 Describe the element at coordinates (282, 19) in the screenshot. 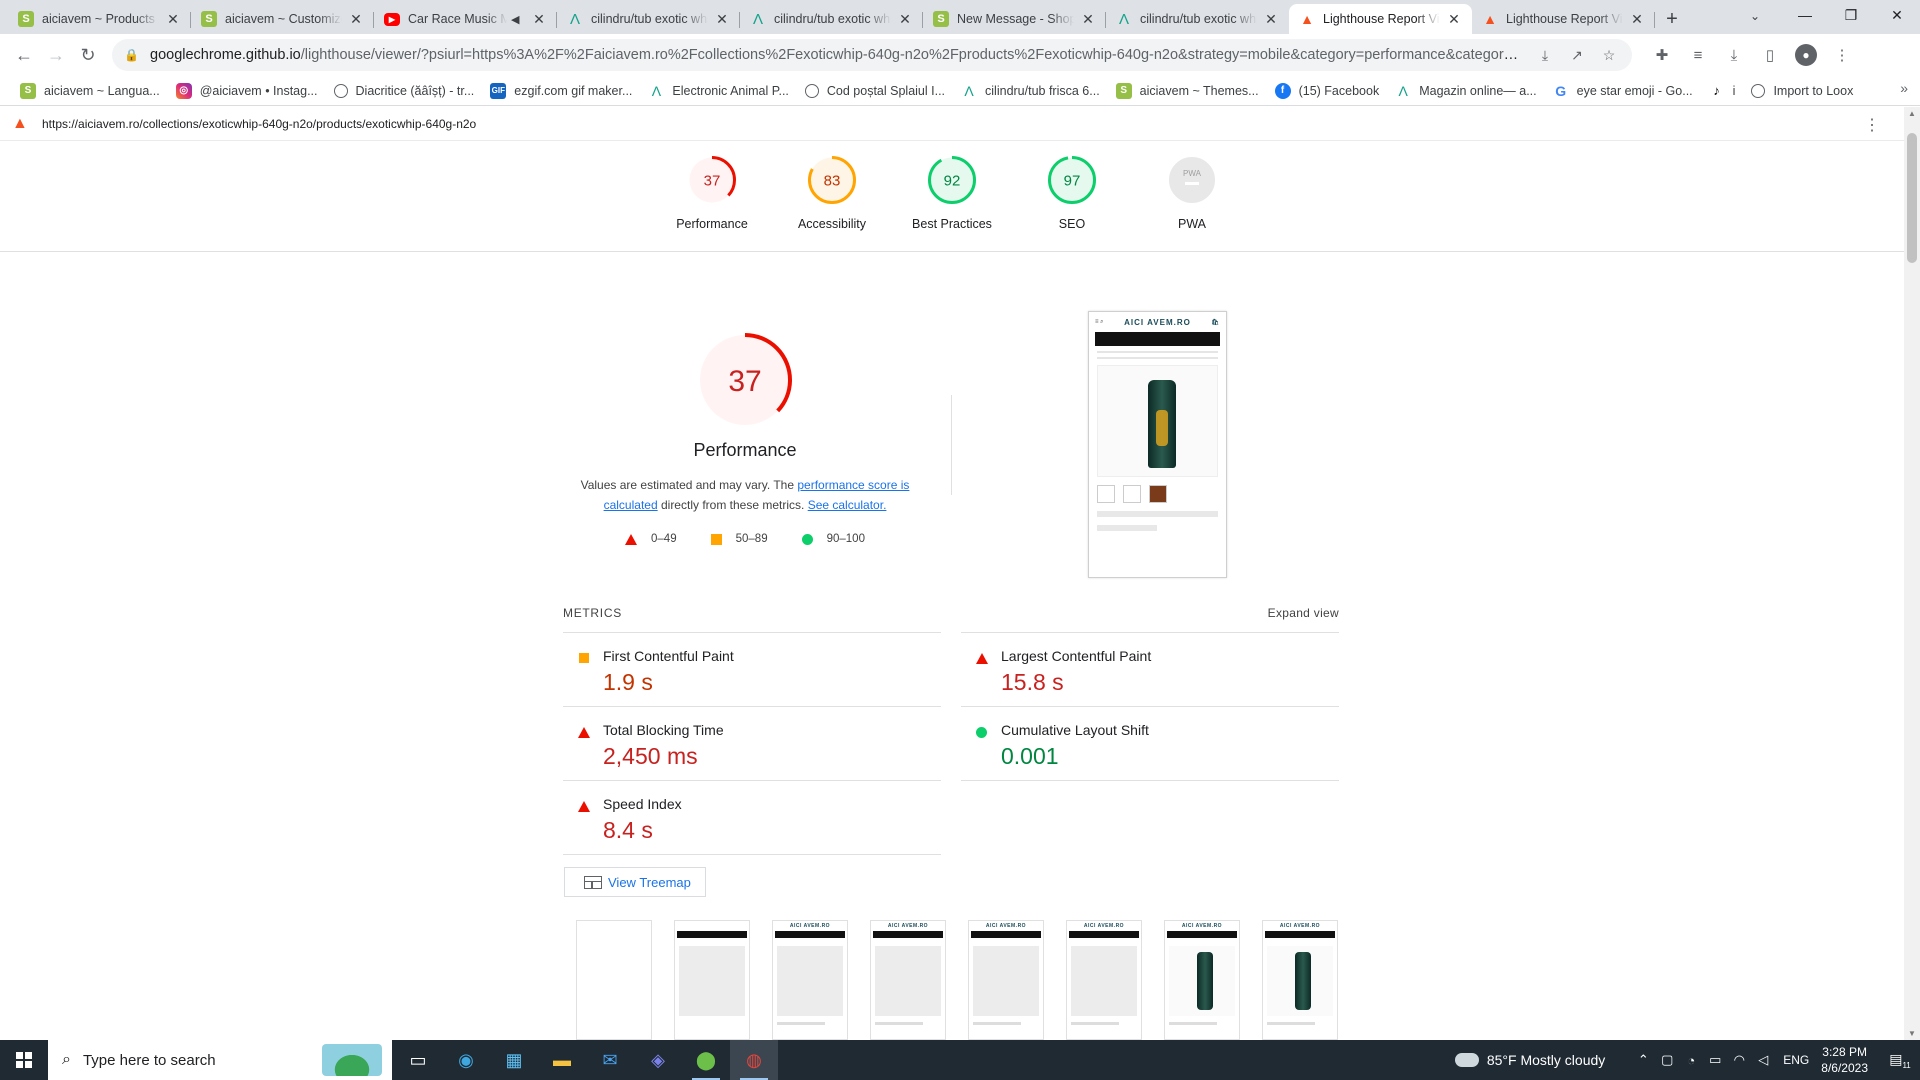

I see `browser-tab: Saiciavem ~ Customize C ✕` at that location.